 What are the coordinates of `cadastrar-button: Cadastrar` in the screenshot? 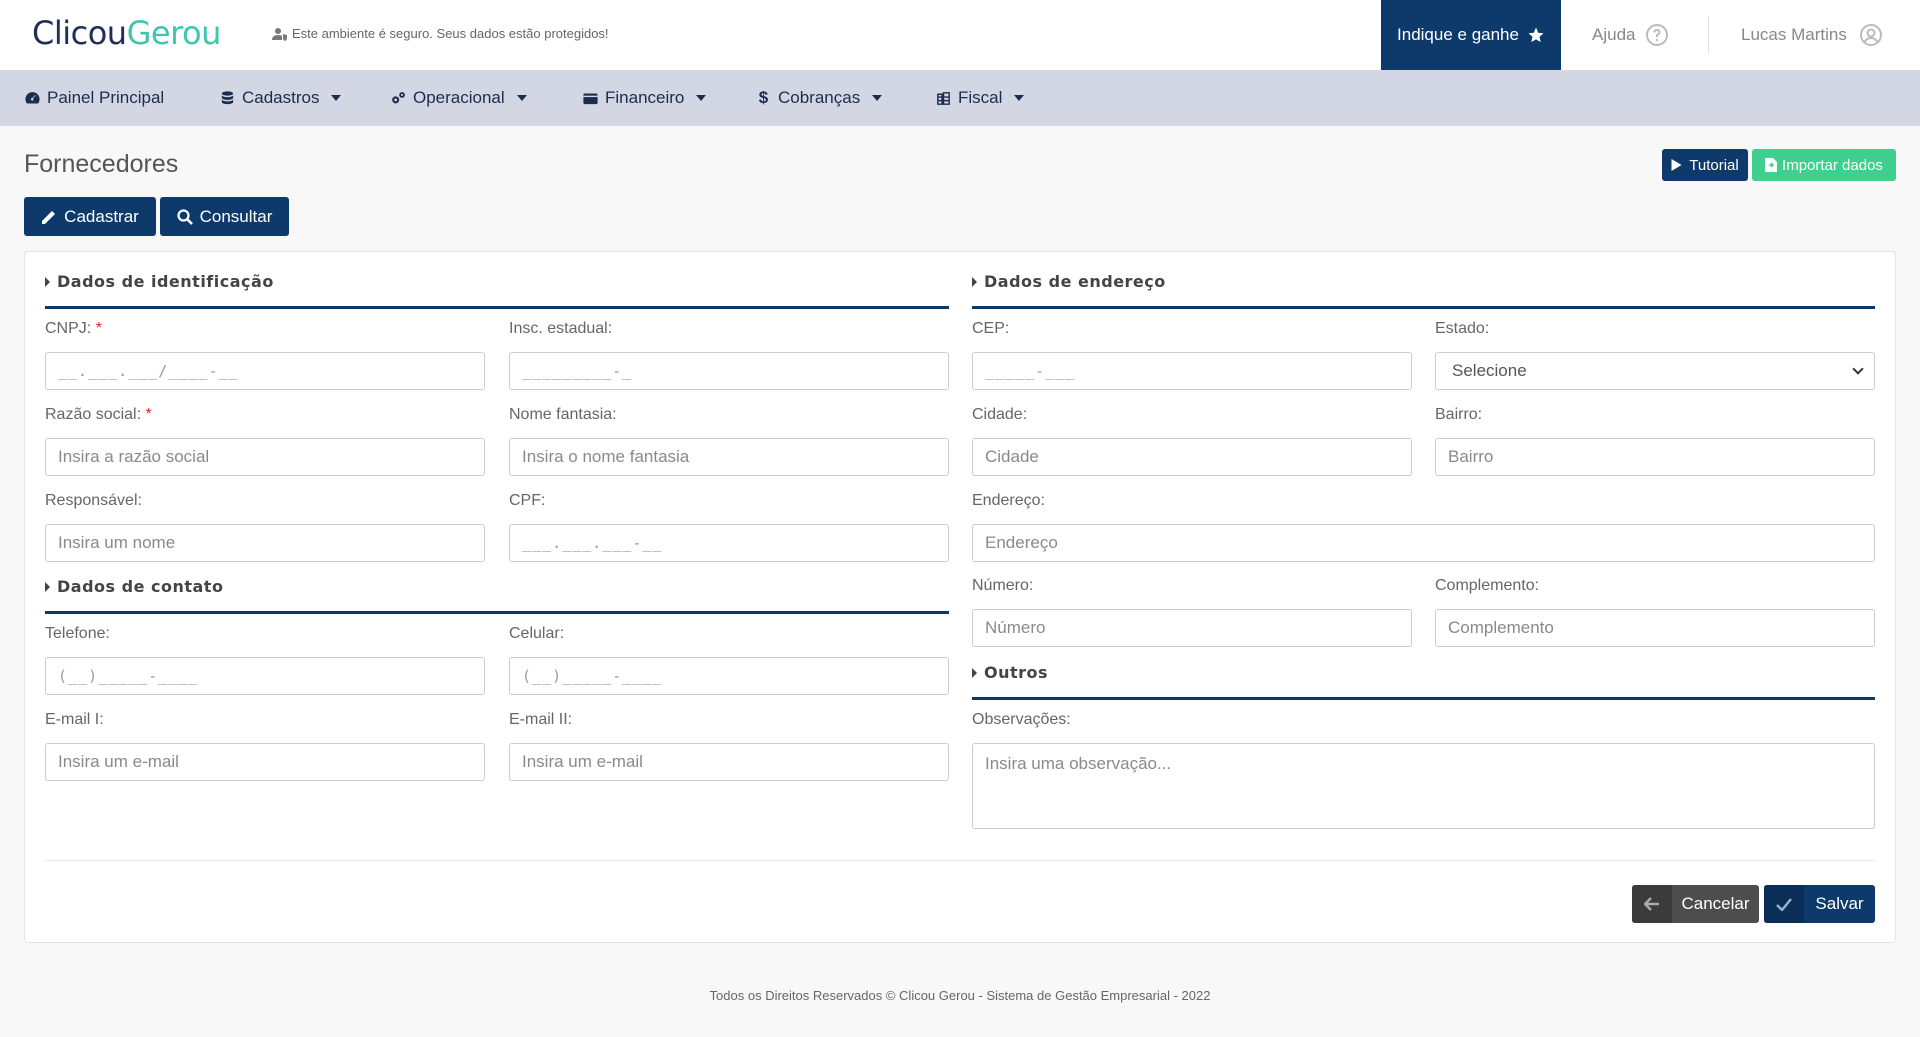 It's located at (90, 216).